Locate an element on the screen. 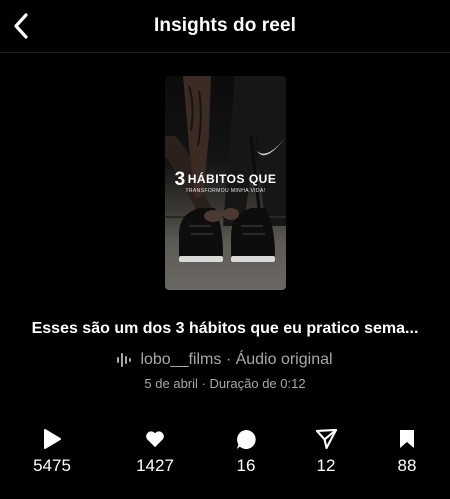 The width and height of the screenshot is (450, 499). saves-count: 88 is located at coordinates (407, 465).